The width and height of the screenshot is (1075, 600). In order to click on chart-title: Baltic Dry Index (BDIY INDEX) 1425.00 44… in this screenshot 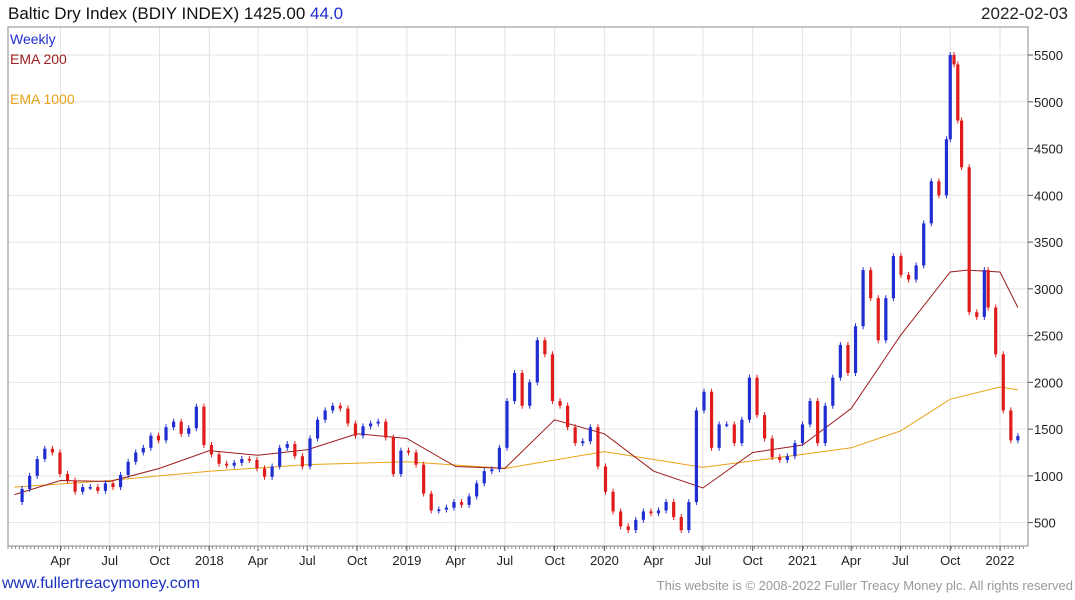, I will do `click(175, 14)`.